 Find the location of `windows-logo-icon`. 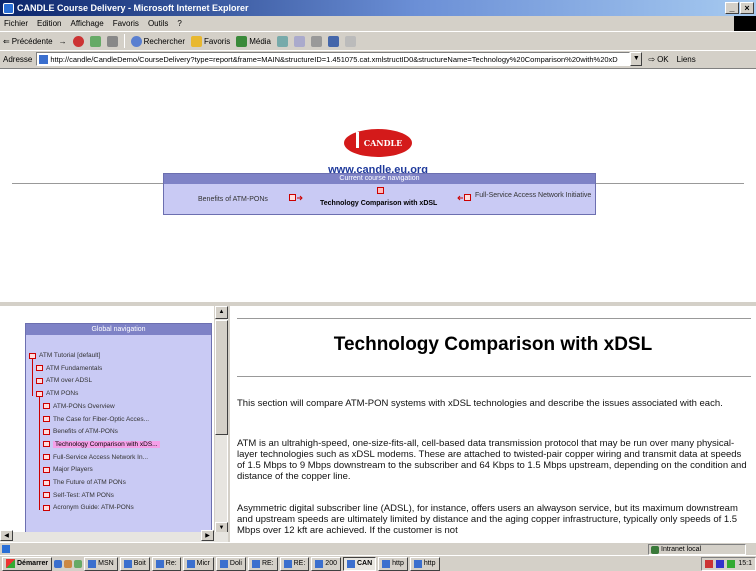

windows-logo-icon is located at coordinates (745, 23).